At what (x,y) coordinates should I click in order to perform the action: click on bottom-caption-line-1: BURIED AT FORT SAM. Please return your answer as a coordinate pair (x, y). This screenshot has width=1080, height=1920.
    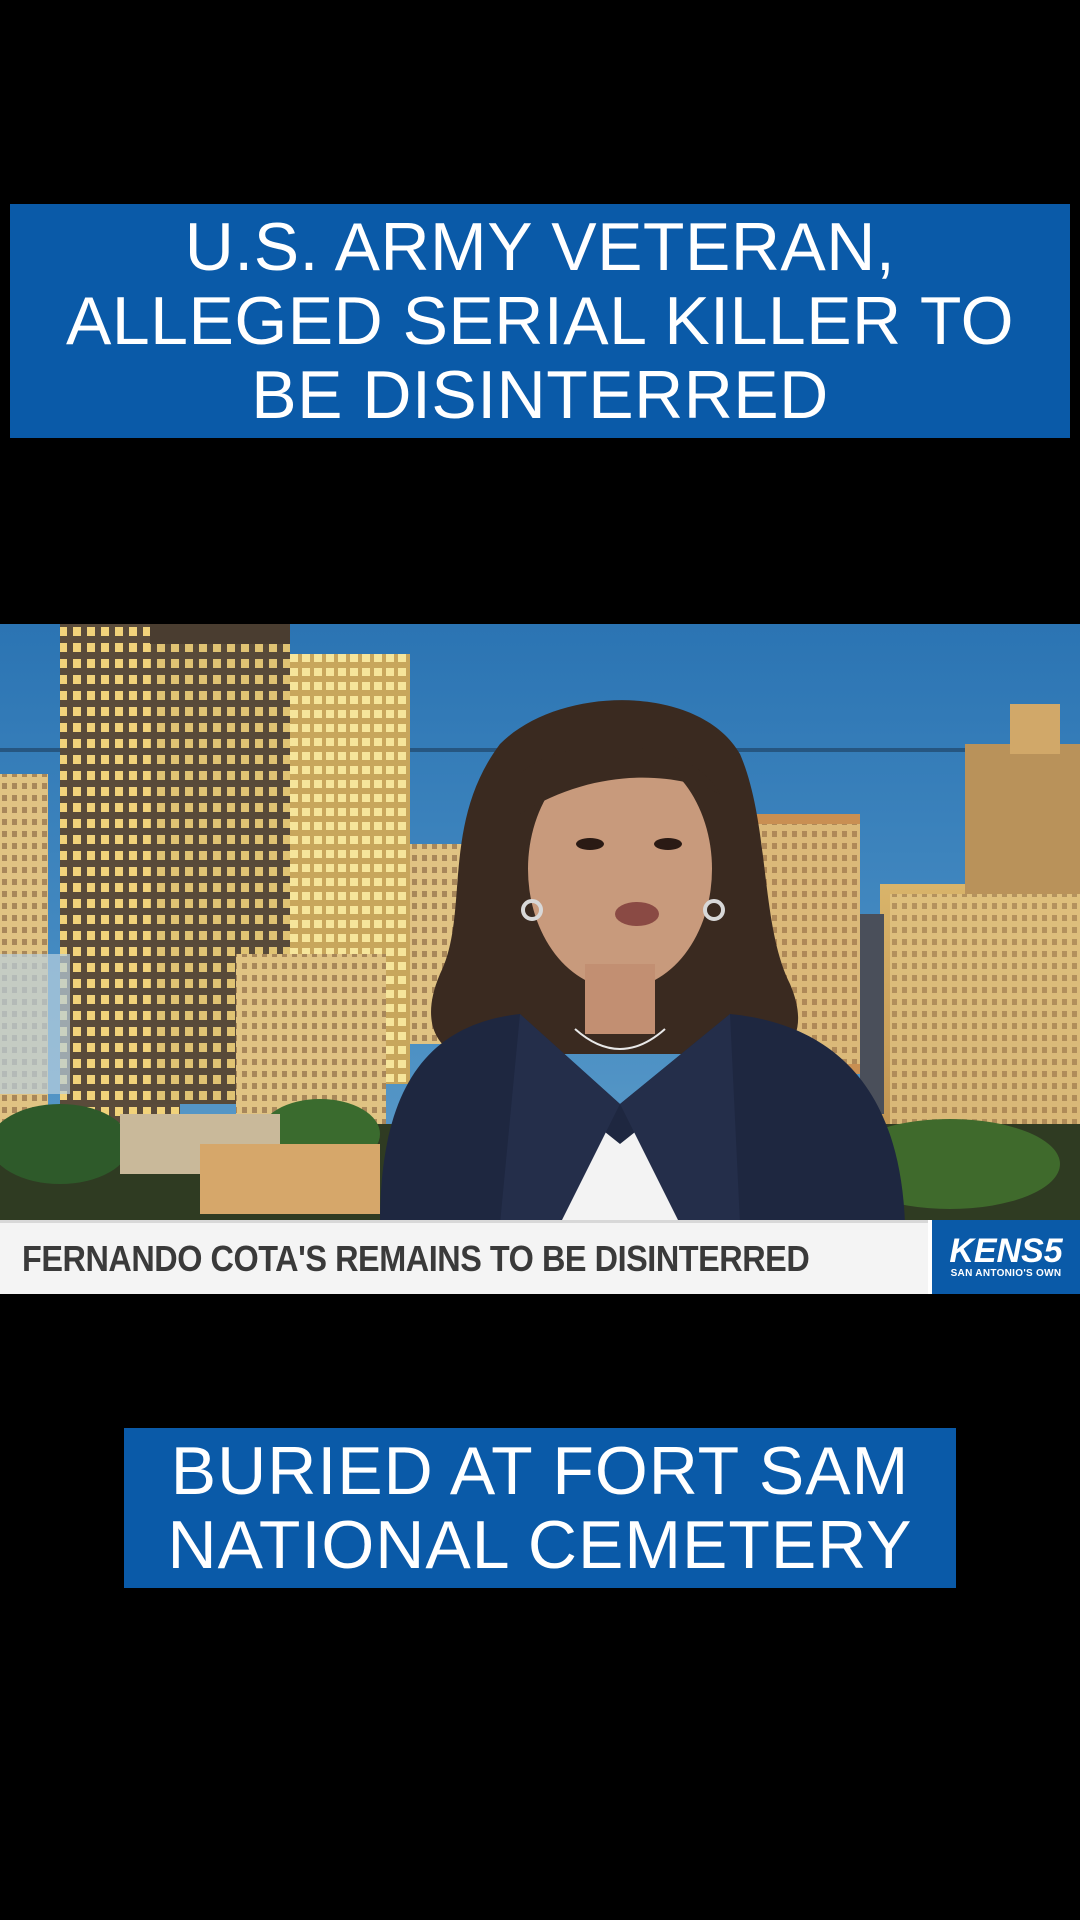
    Looking at the image, I should click on (540, 1471).